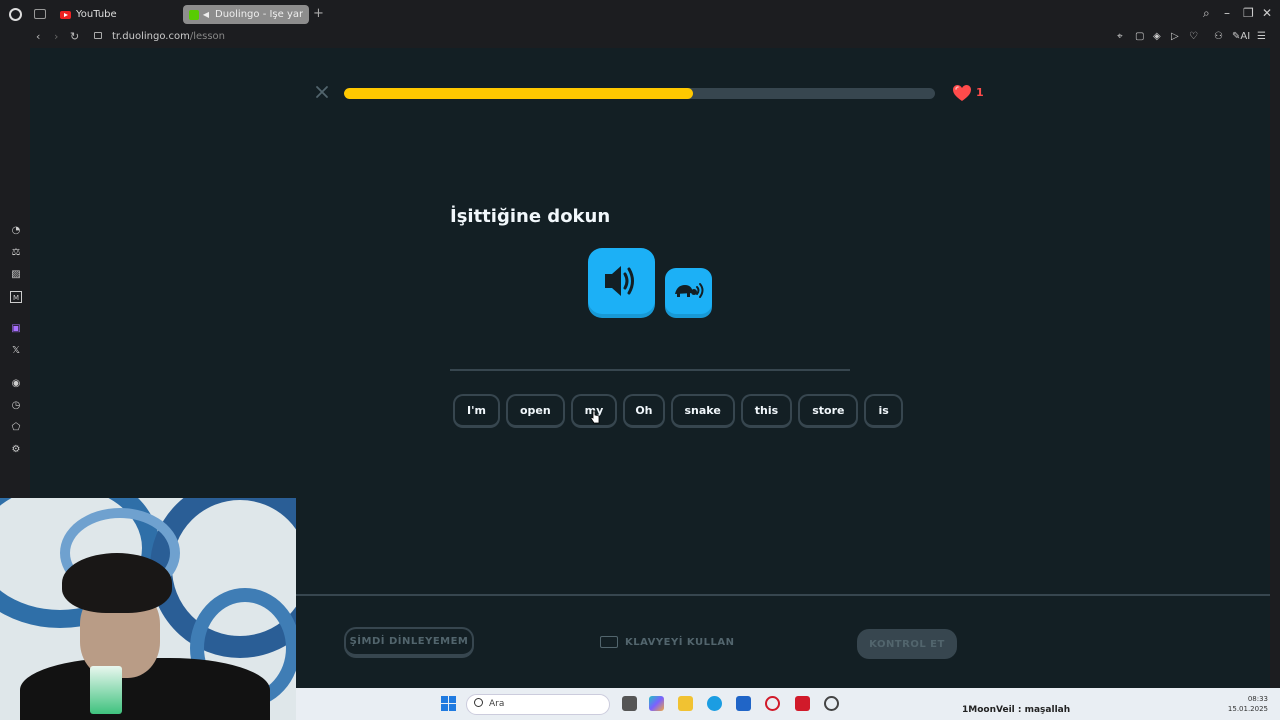 This screenshot has width=1280, height=720. What do you see at coordinates (16, 253) in the screenshot?
I see `crypto-wallet-icon: ⚖` at bounding box center [16, 253].